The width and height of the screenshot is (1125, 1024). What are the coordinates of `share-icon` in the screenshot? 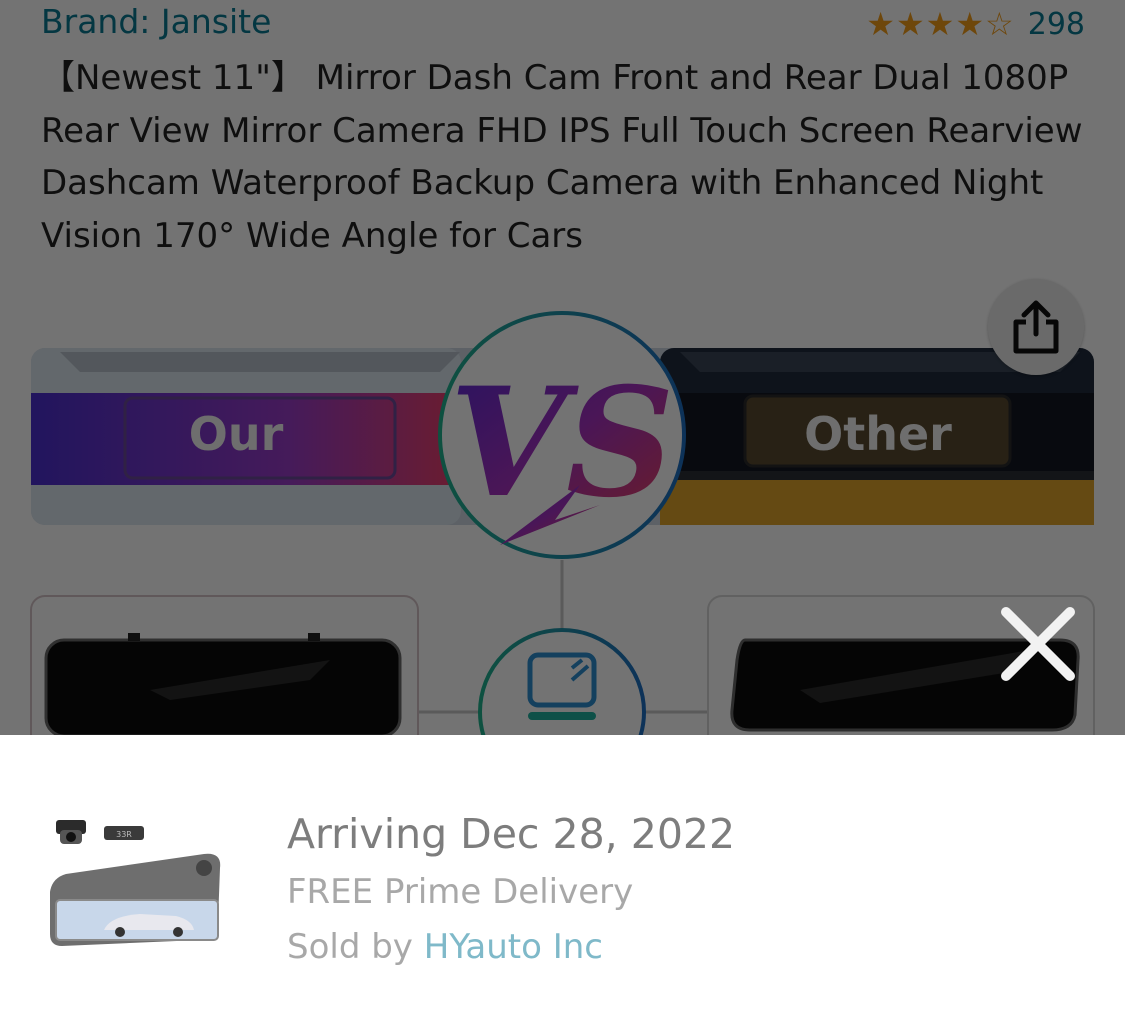 It's located at (1036, 327).